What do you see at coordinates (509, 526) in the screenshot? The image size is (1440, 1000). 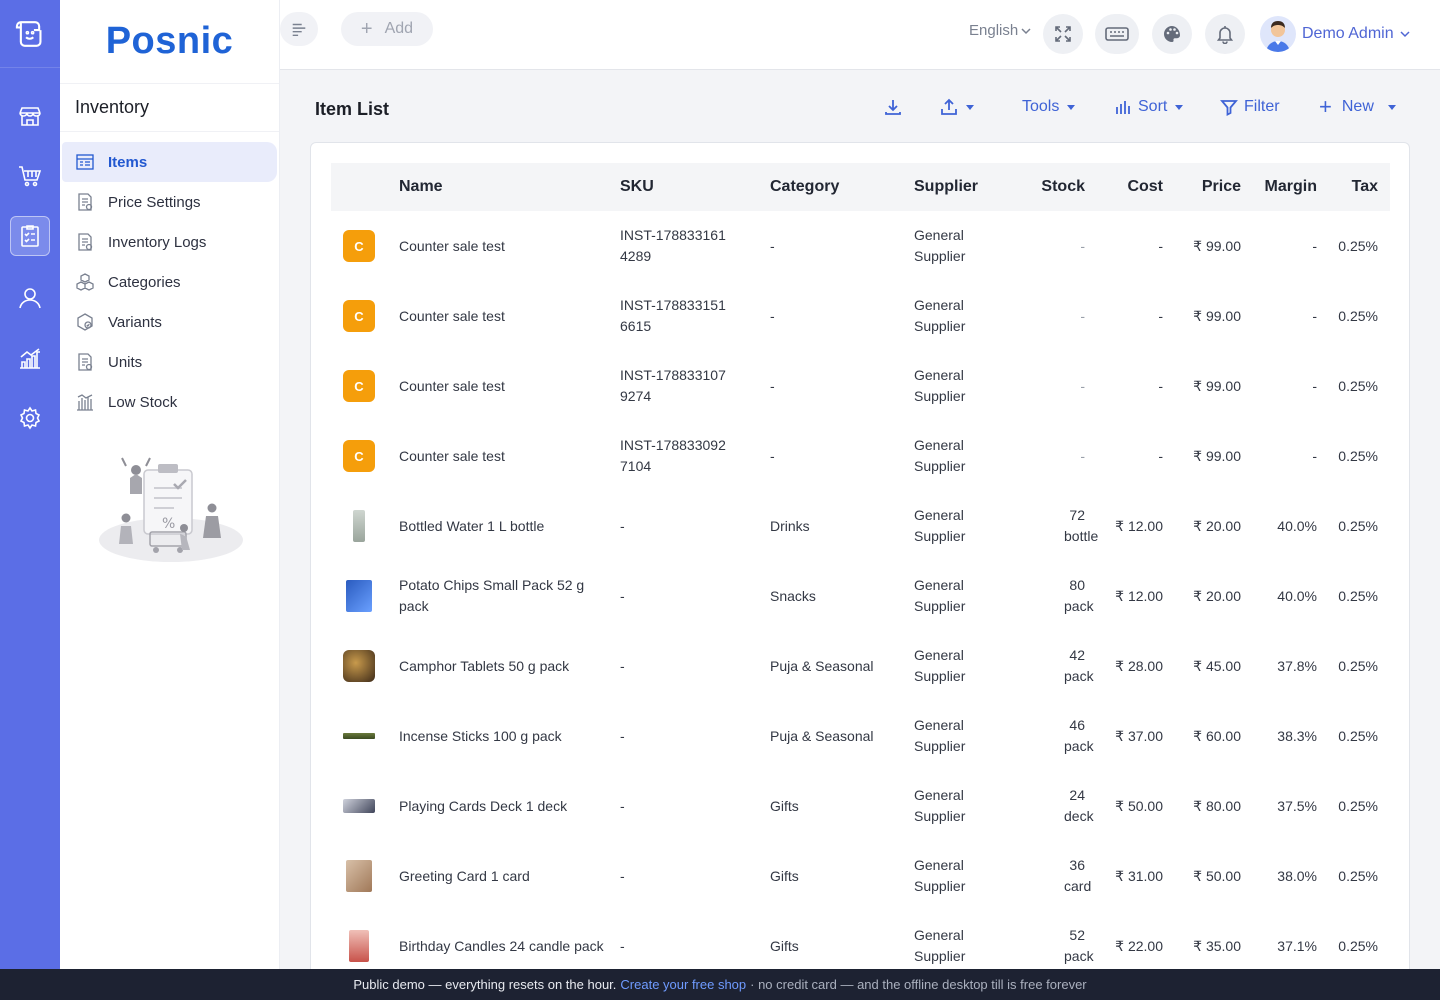 I see `cell-name: Bottled Water 1 L bottle` at bounding box center [509, 526].